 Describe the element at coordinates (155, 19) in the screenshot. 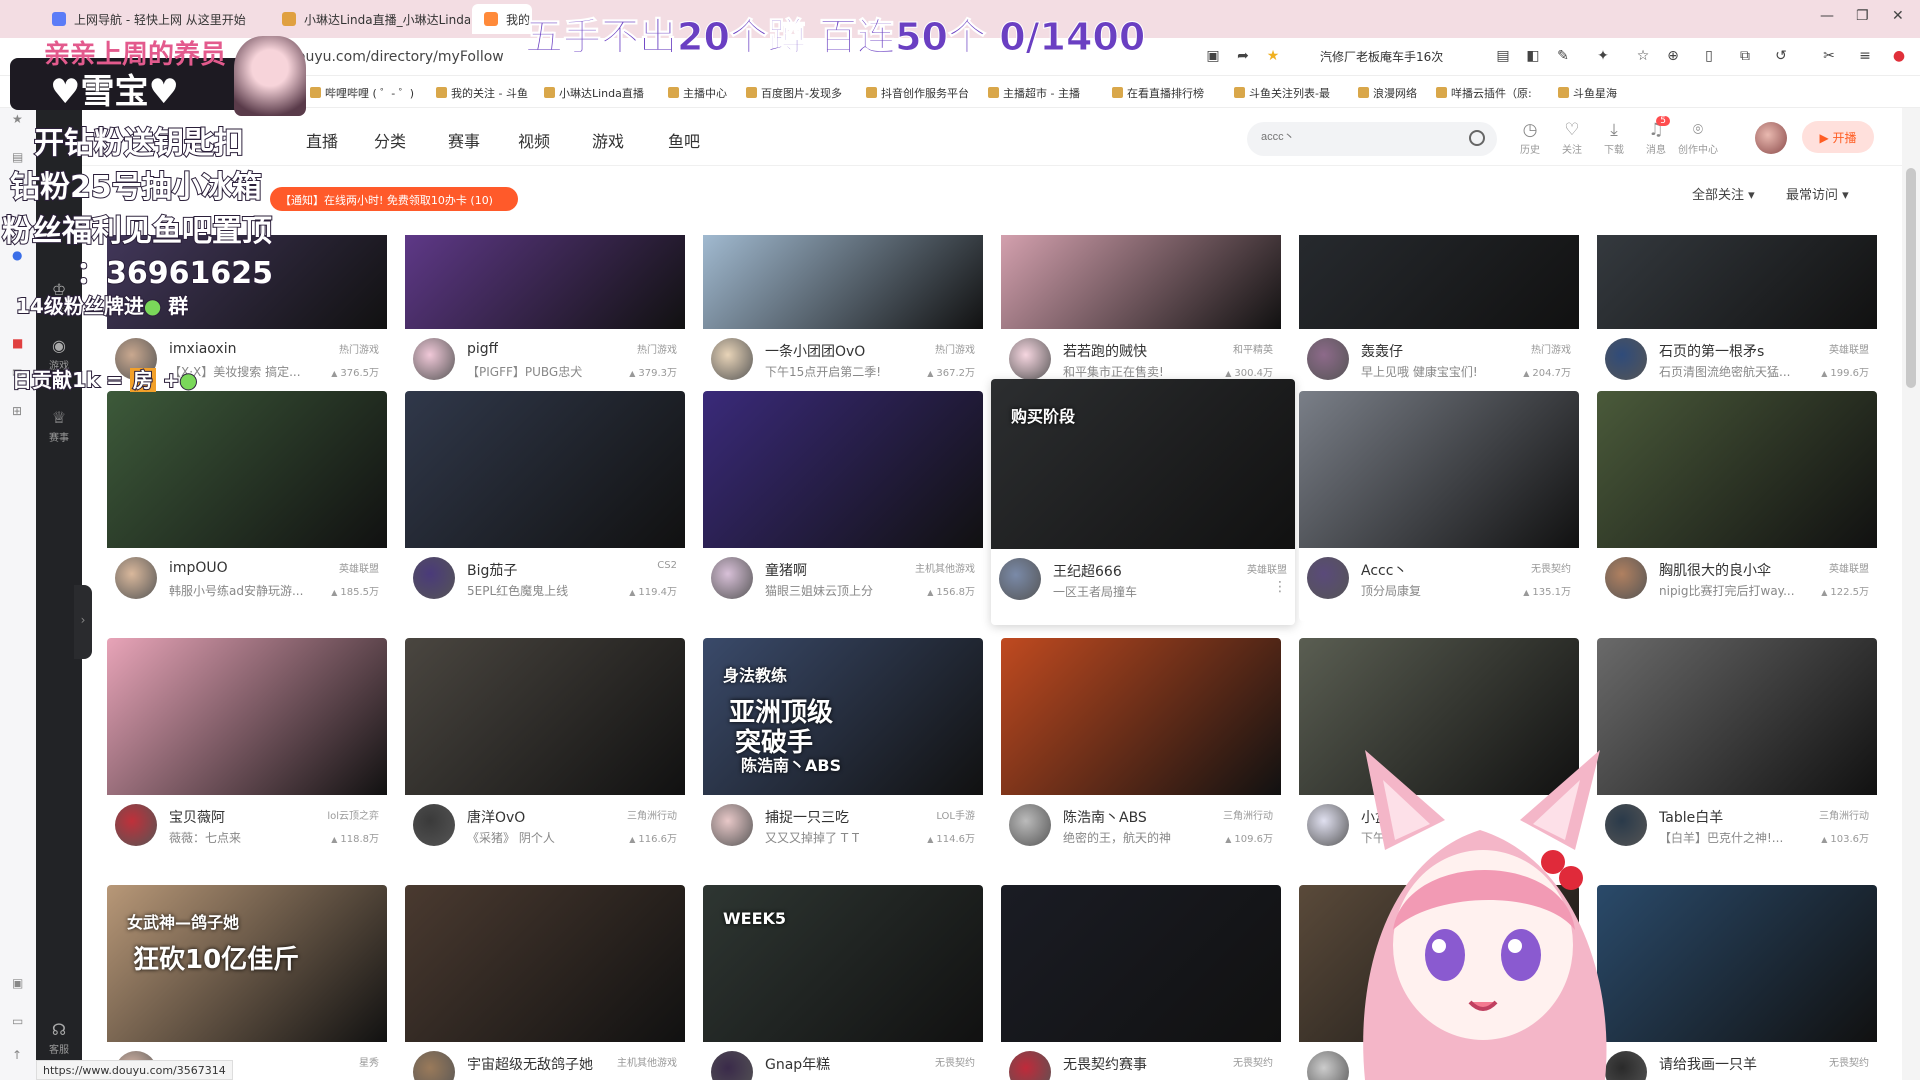

I see `browser-tab-1: 上网导航 - 轻快上网 从这里开始` at that location.